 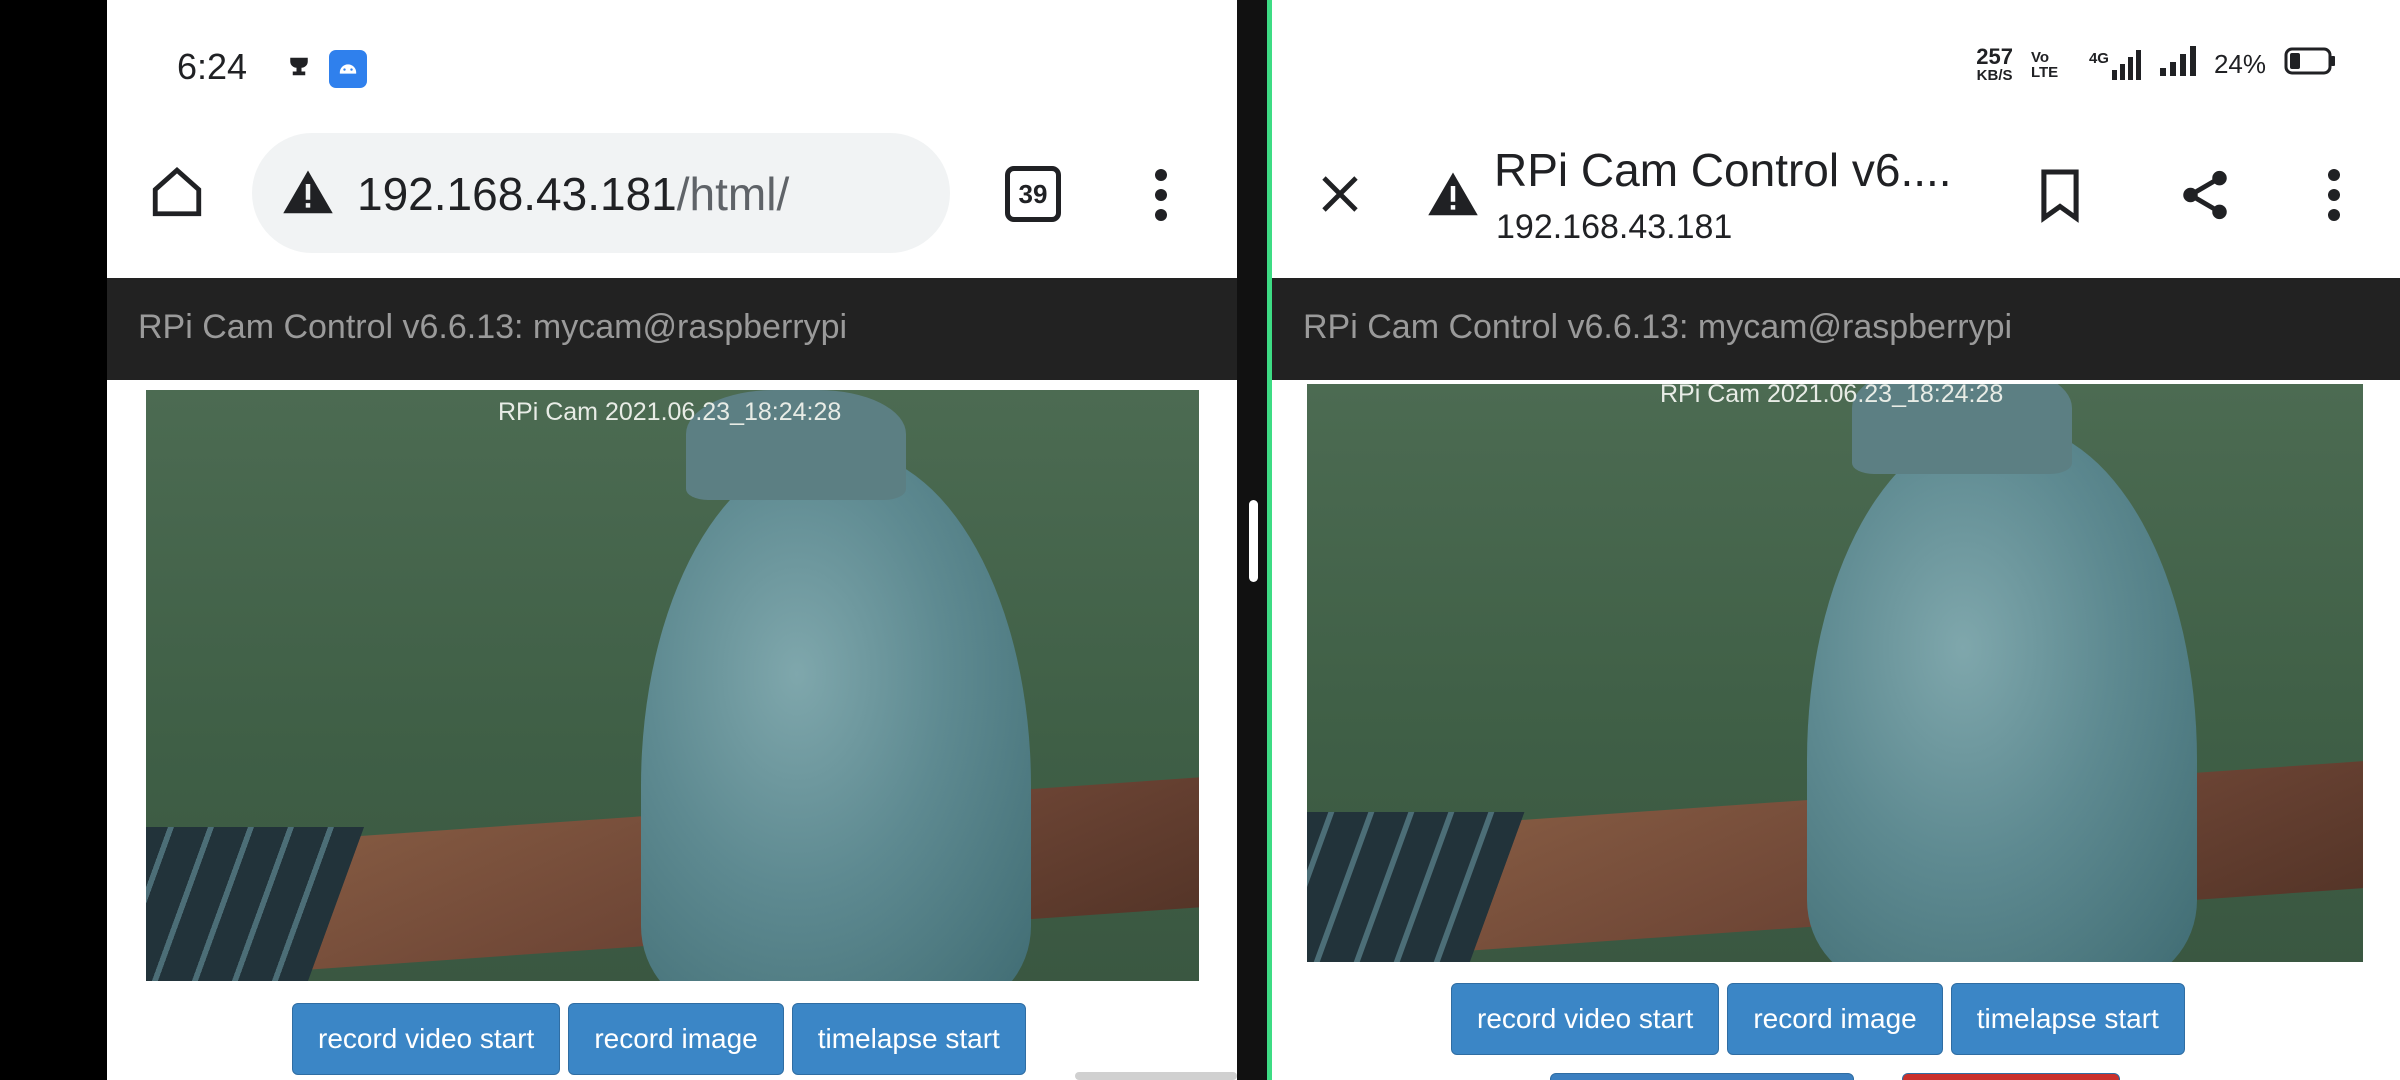 What do you see at coordinates (1614, 227) in the screenshot?
I see `page-host: 192.168.43.181` at bounding box center [1614, 227].